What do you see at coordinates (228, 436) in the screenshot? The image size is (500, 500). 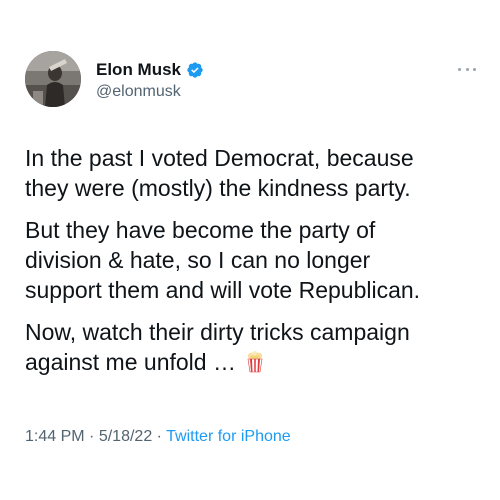 I see `tweet-source-link: Twitter for iPhone` at bounding box center [228, 436].